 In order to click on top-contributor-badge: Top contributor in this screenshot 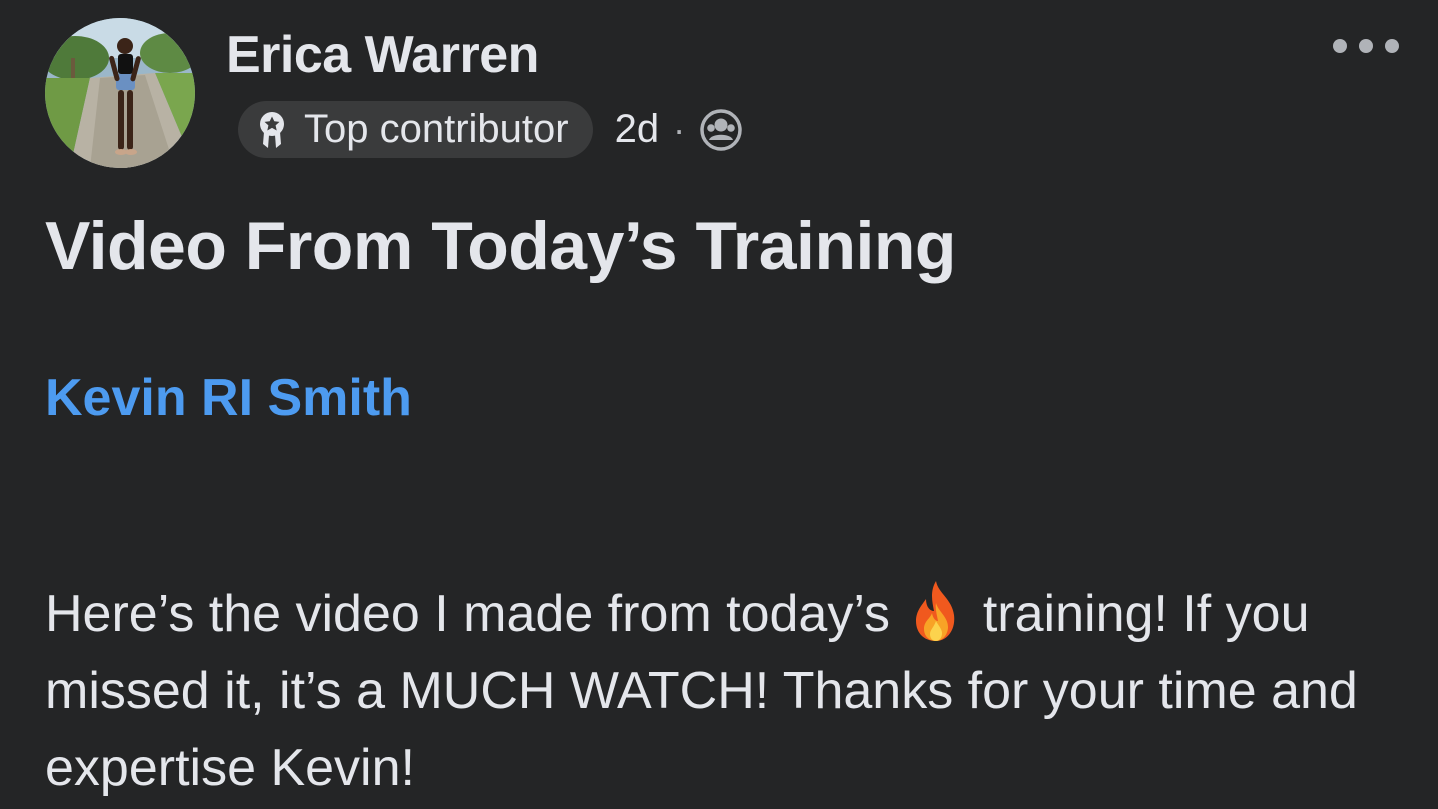, I will do `click(415, 129)`.